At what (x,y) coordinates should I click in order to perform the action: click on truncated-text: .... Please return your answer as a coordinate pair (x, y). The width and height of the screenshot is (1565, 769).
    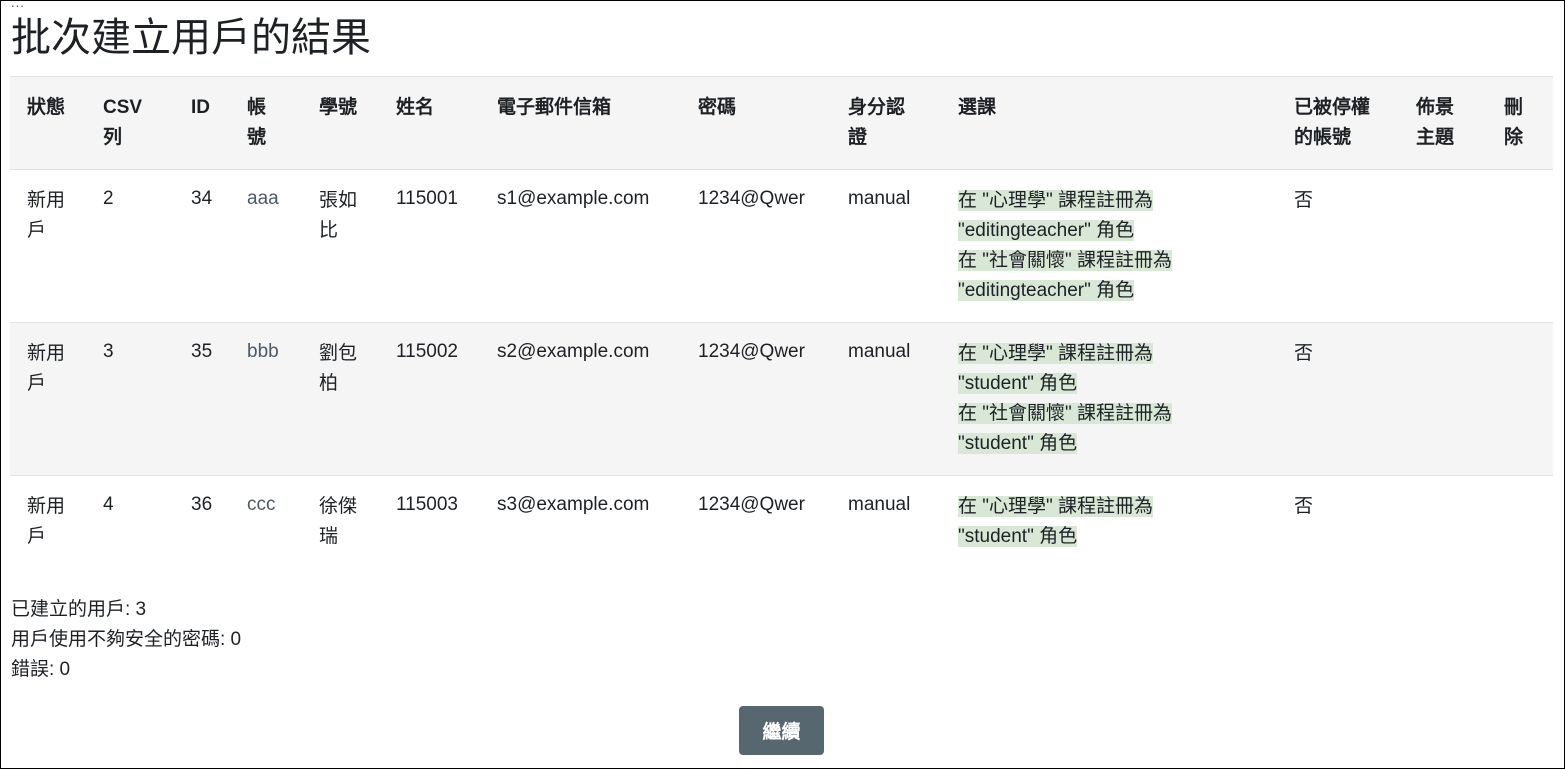
    Looking at the image, I should click on (18, 5).